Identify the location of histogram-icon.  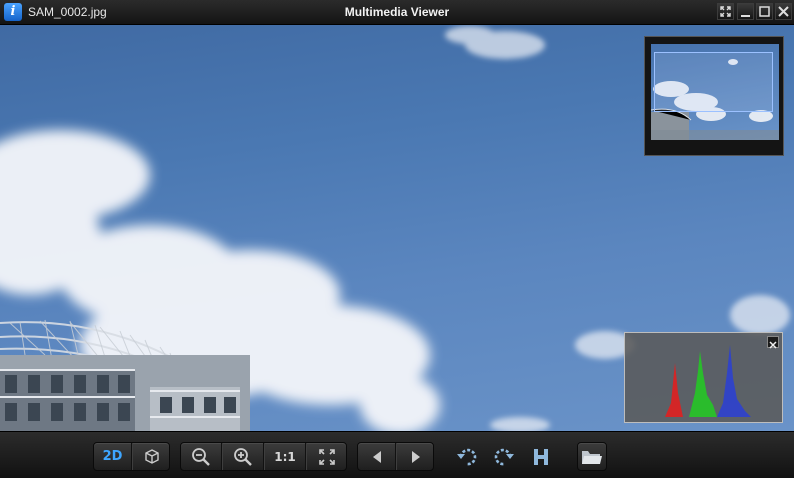
(541, 456).